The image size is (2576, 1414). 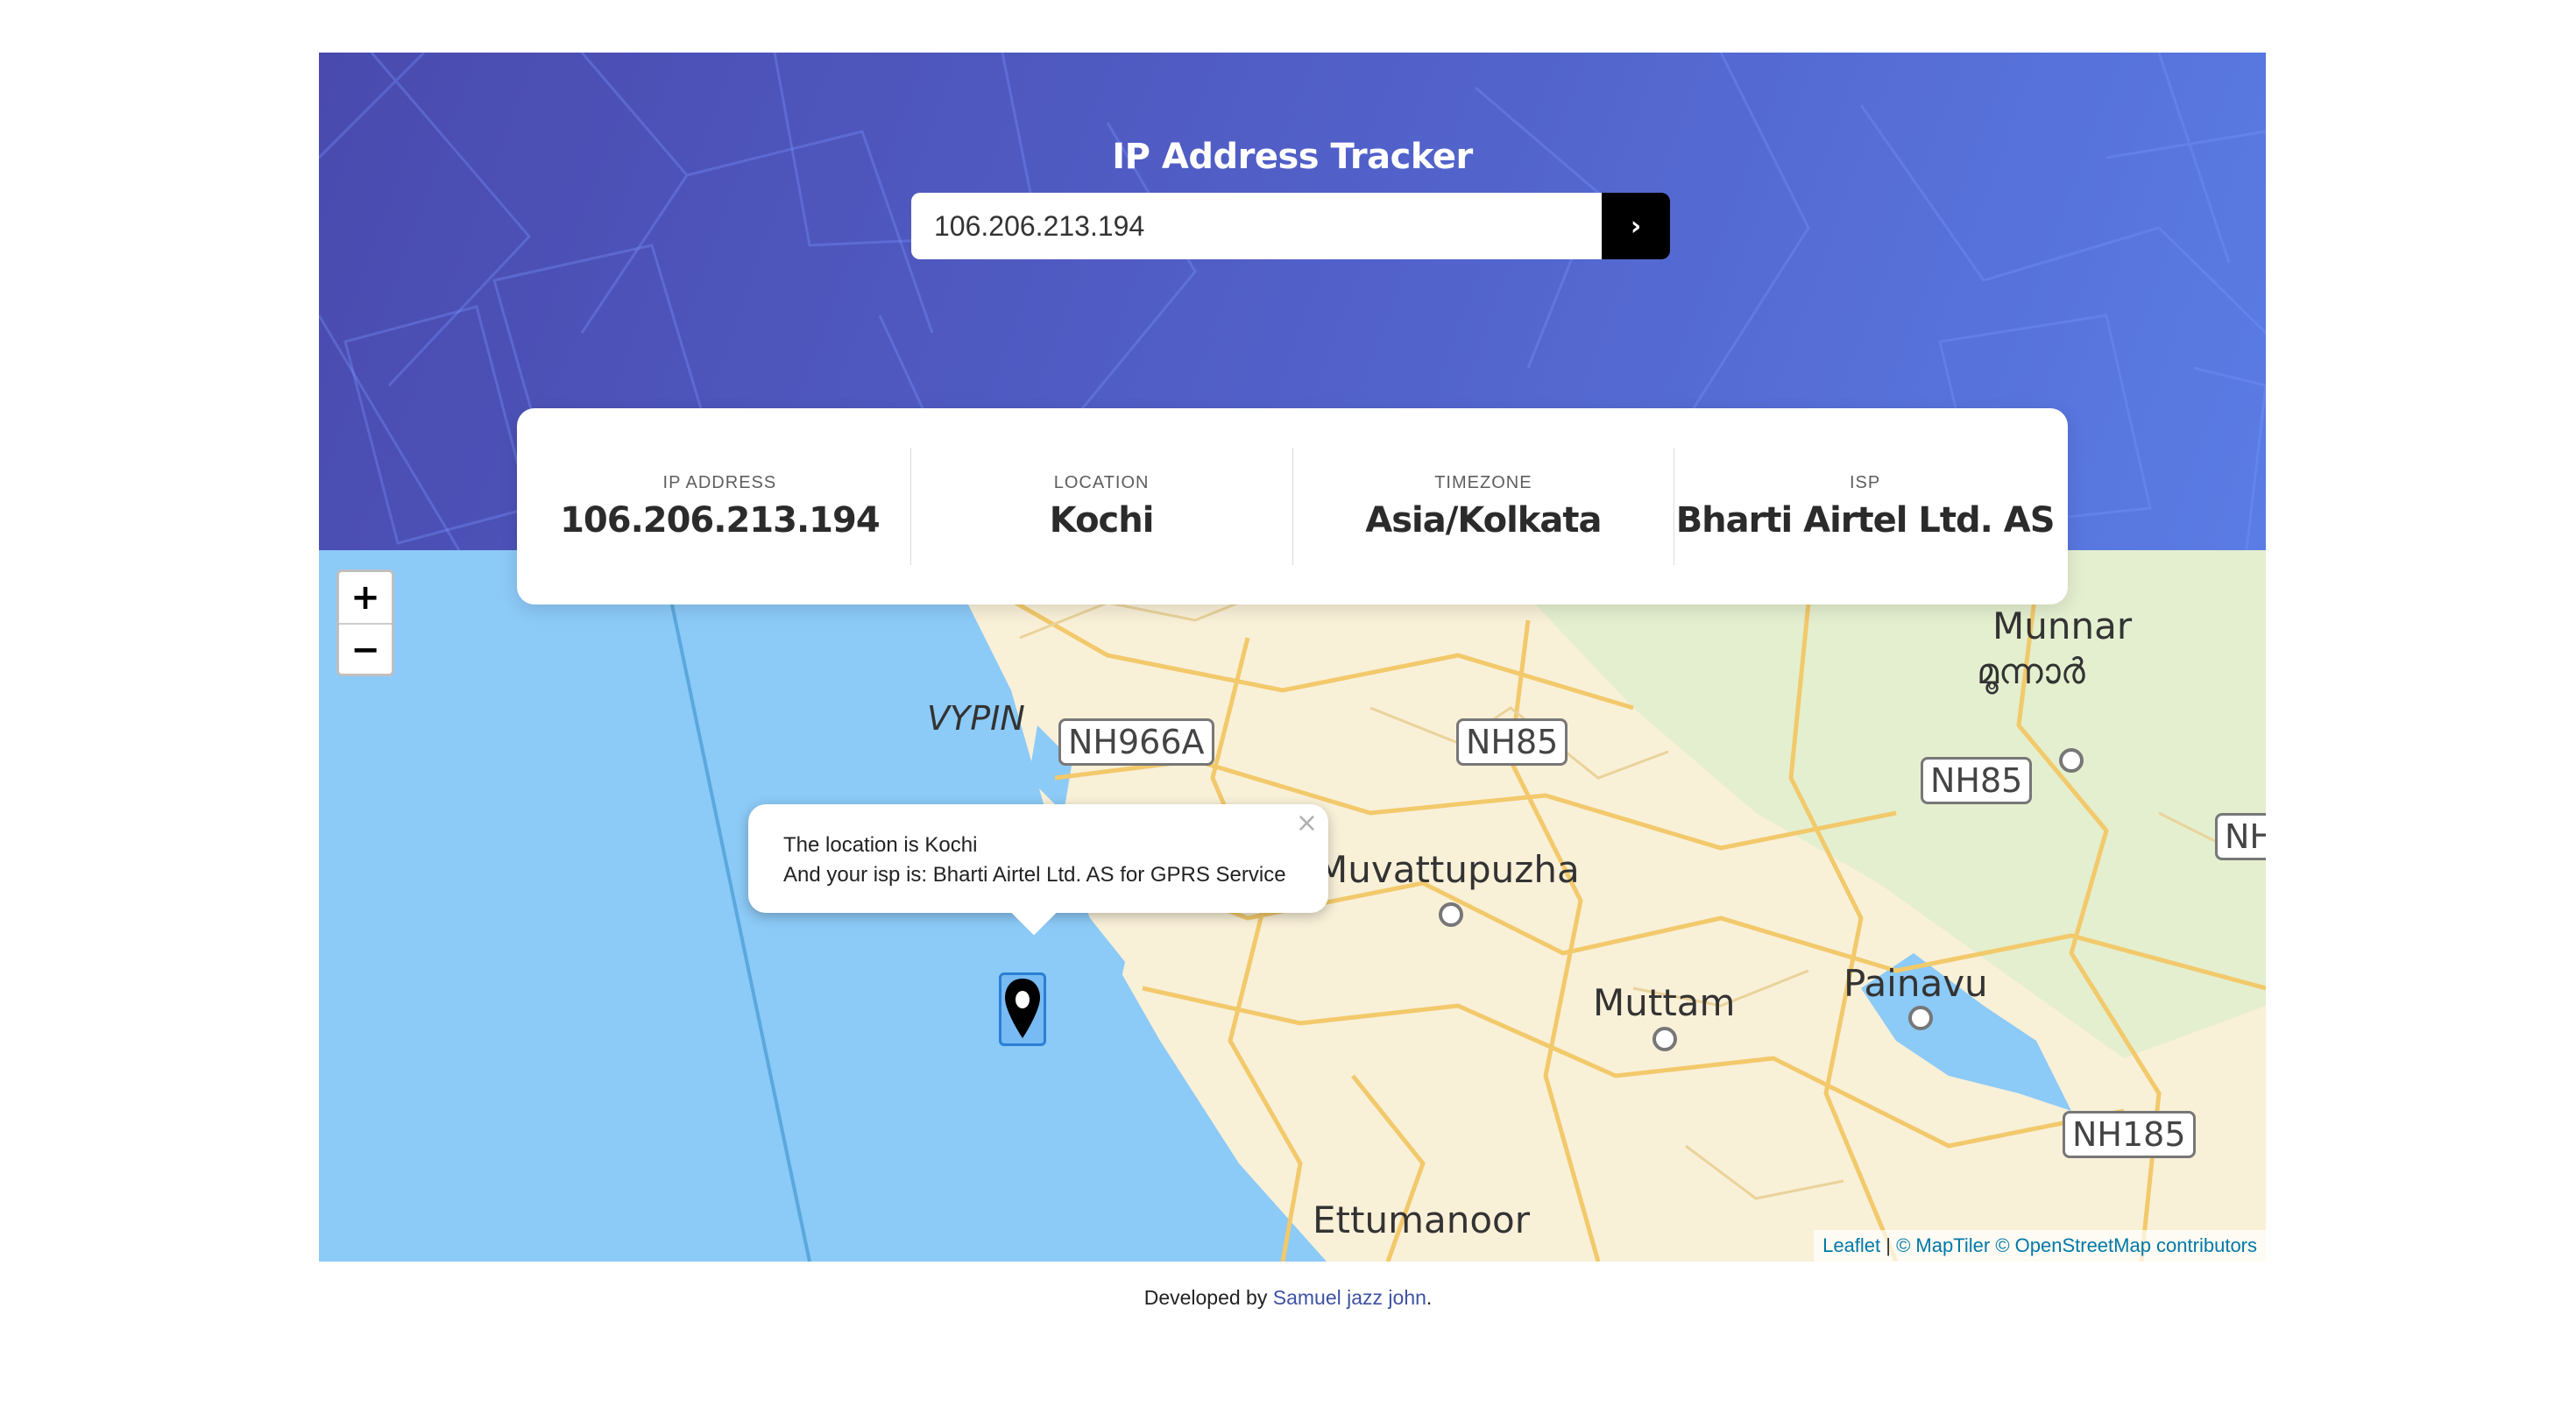 What do you see at coordinates (1429, 1297) in the screenshot?
I see `footer-suffix: .` at bounding box center [1429, 1297].